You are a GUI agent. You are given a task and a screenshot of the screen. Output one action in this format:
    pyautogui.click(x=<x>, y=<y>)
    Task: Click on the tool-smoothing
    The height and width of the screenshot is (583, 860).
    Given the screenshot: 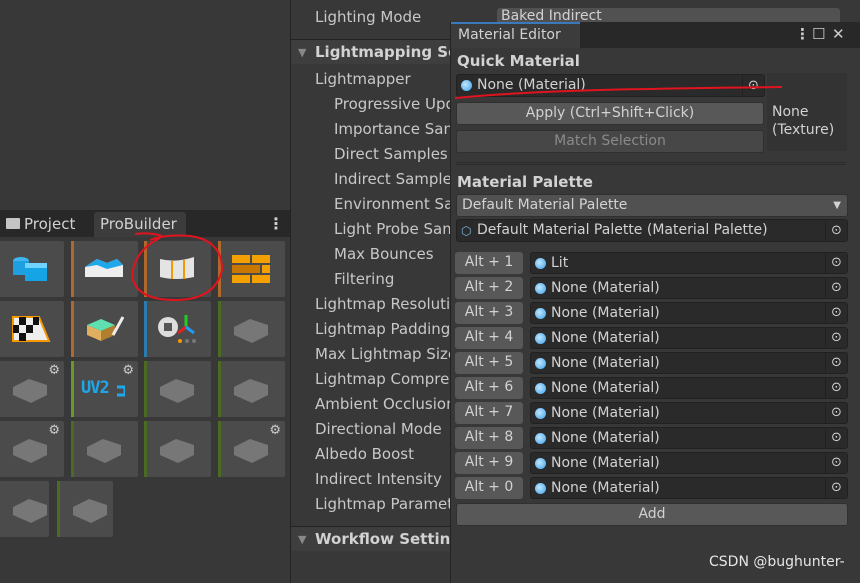 What is the action you would take?
    pyautogui.click(x=177, y=269)
    